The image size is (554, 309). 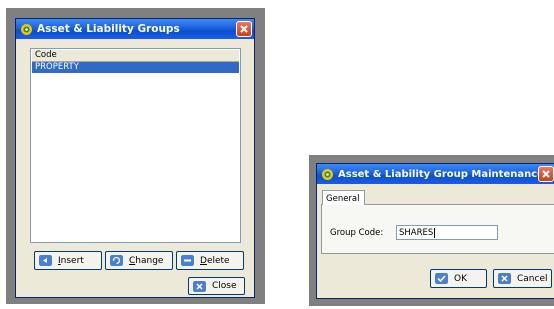 I want to click on close-button: Close, so click(x=216, y=286).